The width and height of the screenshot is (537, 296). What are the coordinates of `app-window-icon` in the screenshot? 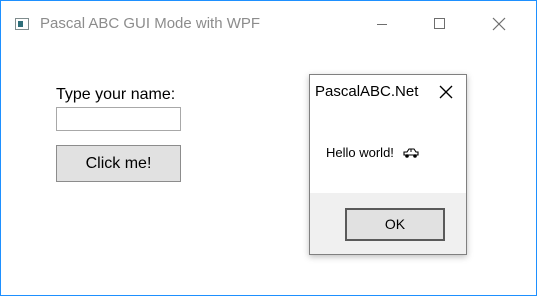 It's located at (22, 24).